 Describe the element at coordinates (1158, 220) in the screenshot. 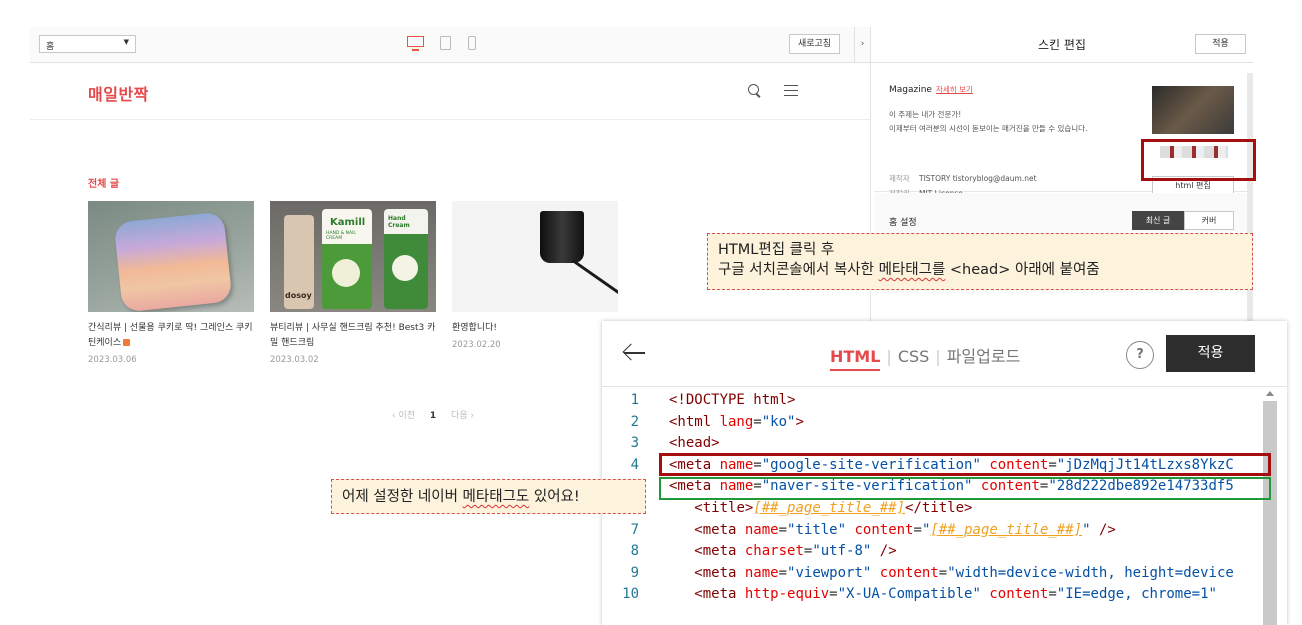

I see `home-mode-latest: 최신 글` at that location.